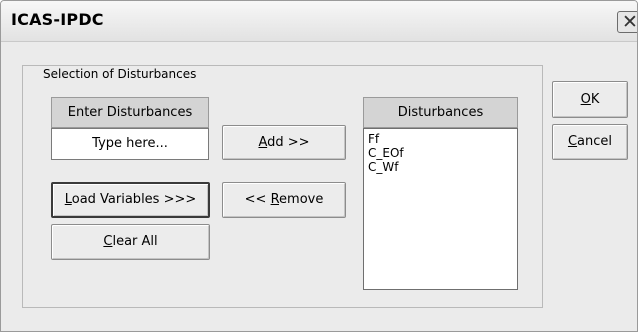 Image resolution: width=638 pixels, height=332 pixels. I want to click on disturbances-header-label: Disturbances, so click(440, 112).